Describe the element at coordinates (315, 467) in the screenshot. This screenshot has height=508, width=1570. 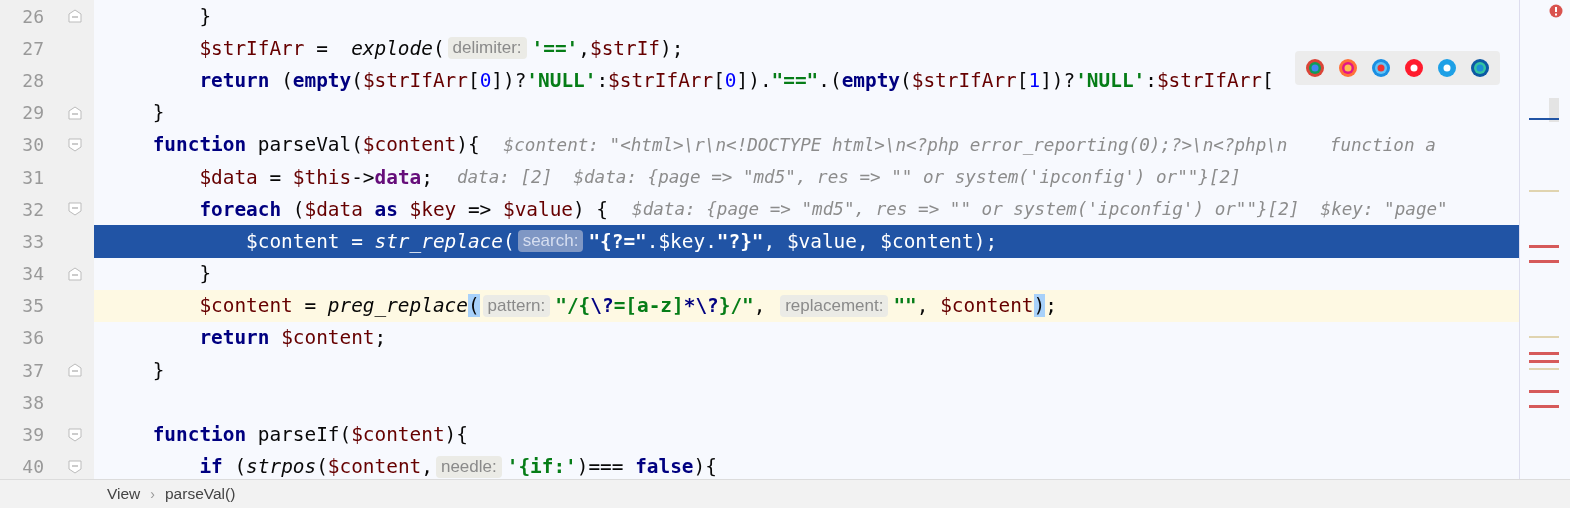
I see `code-text: if (strpos($content,` at that location.